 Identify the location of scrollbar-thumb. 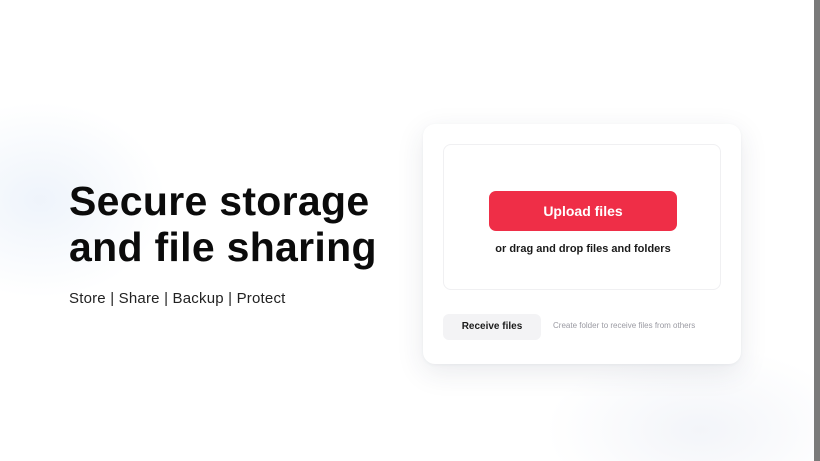
(817, 230).